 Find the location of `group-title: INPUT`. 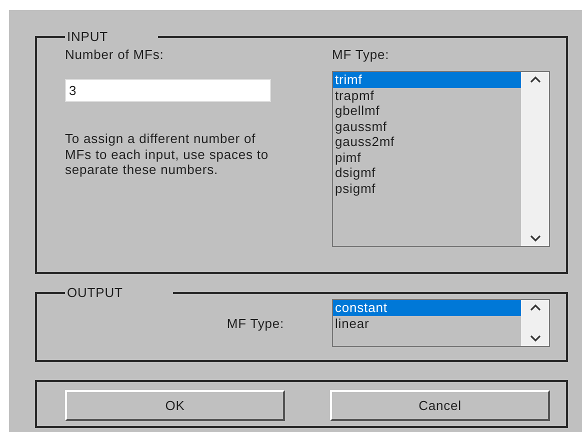

group-title: INPUT is located at coordinates (87, 36).